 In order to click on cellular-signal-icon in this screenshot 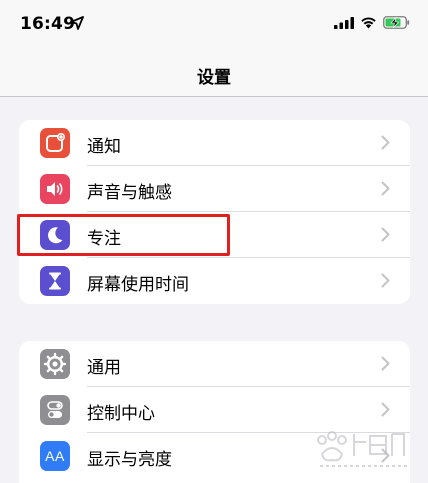, I will do `click(344, 22)`.